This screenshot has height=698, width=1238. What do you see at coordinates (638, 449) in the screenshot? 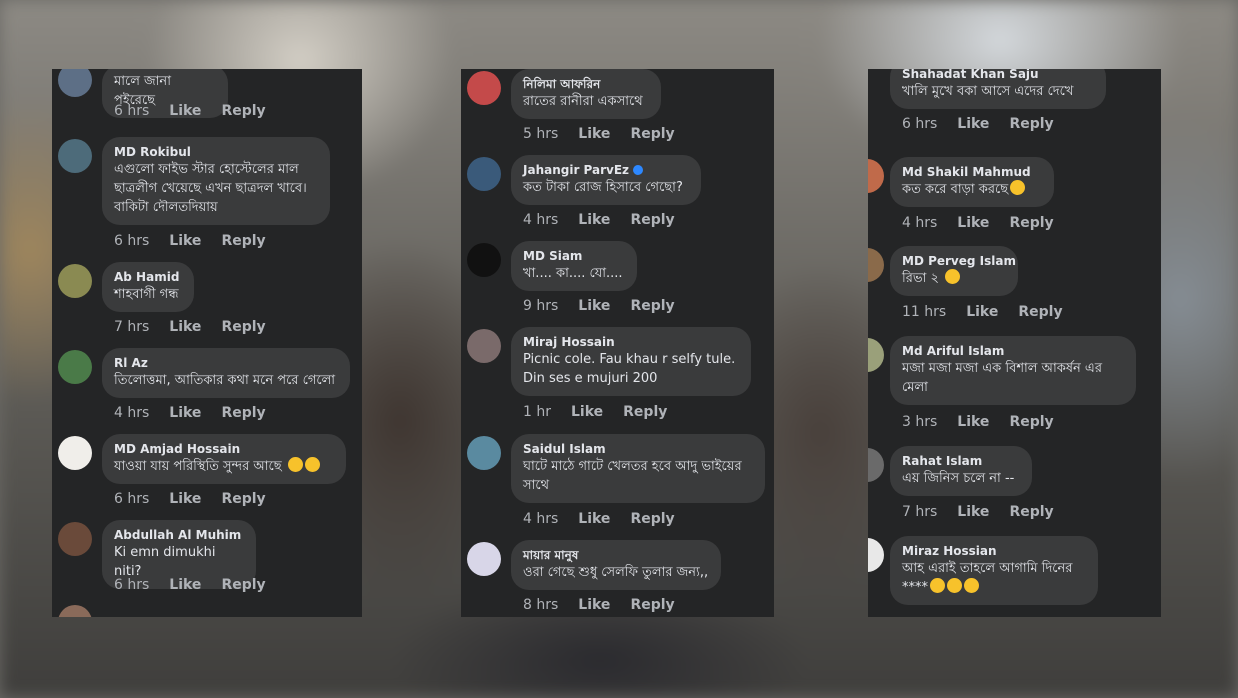
I see `comment-author: Saidul Islam` at bounding box center [638, 449].